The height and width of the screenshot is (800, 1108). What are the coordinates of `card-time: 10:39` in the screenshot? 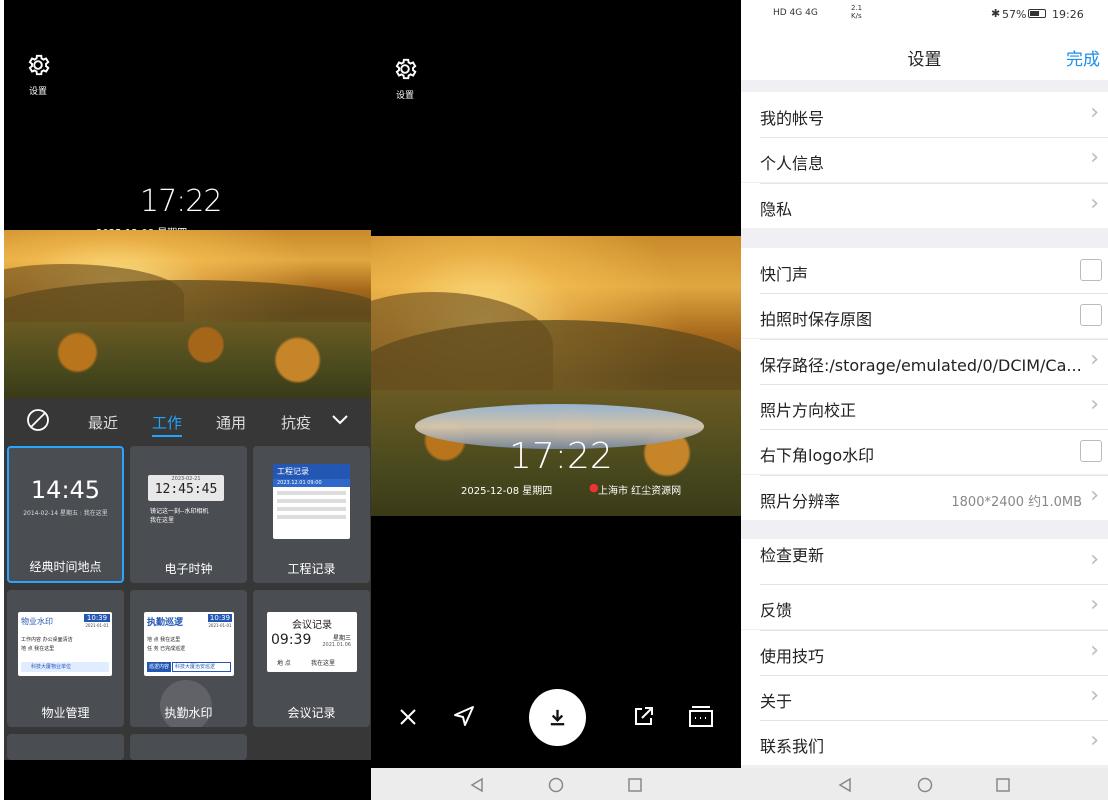 It's located at (220, 618).